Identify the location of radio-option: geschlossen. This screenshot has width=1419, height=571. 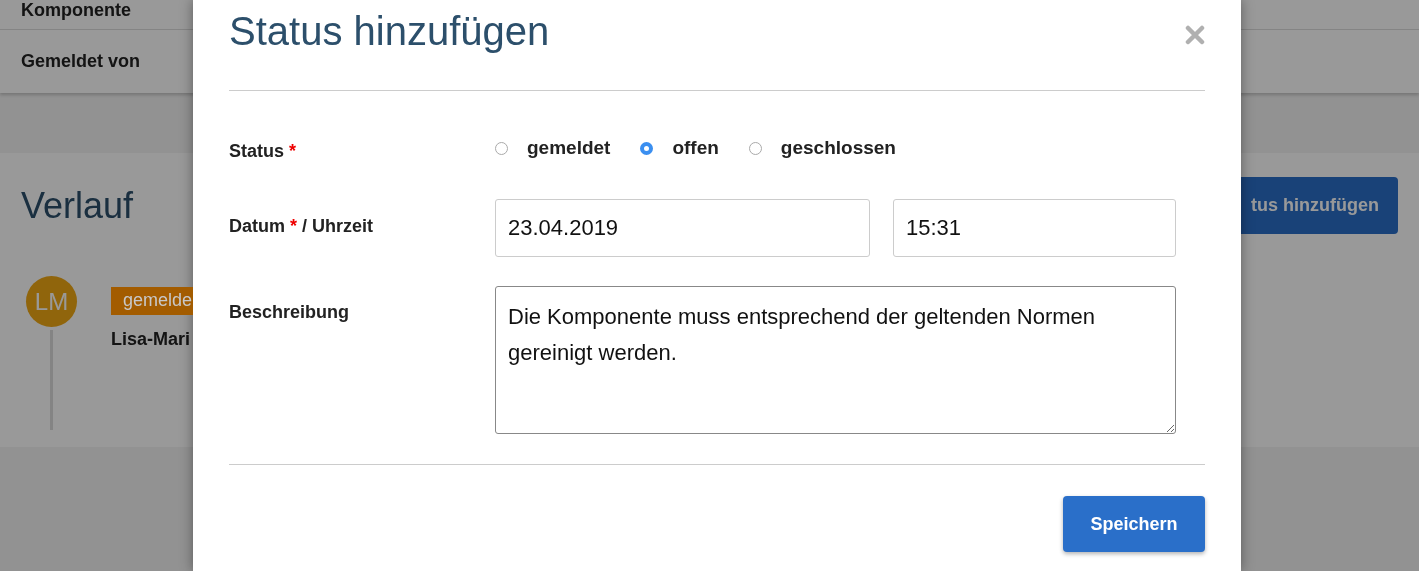
(822, 148).